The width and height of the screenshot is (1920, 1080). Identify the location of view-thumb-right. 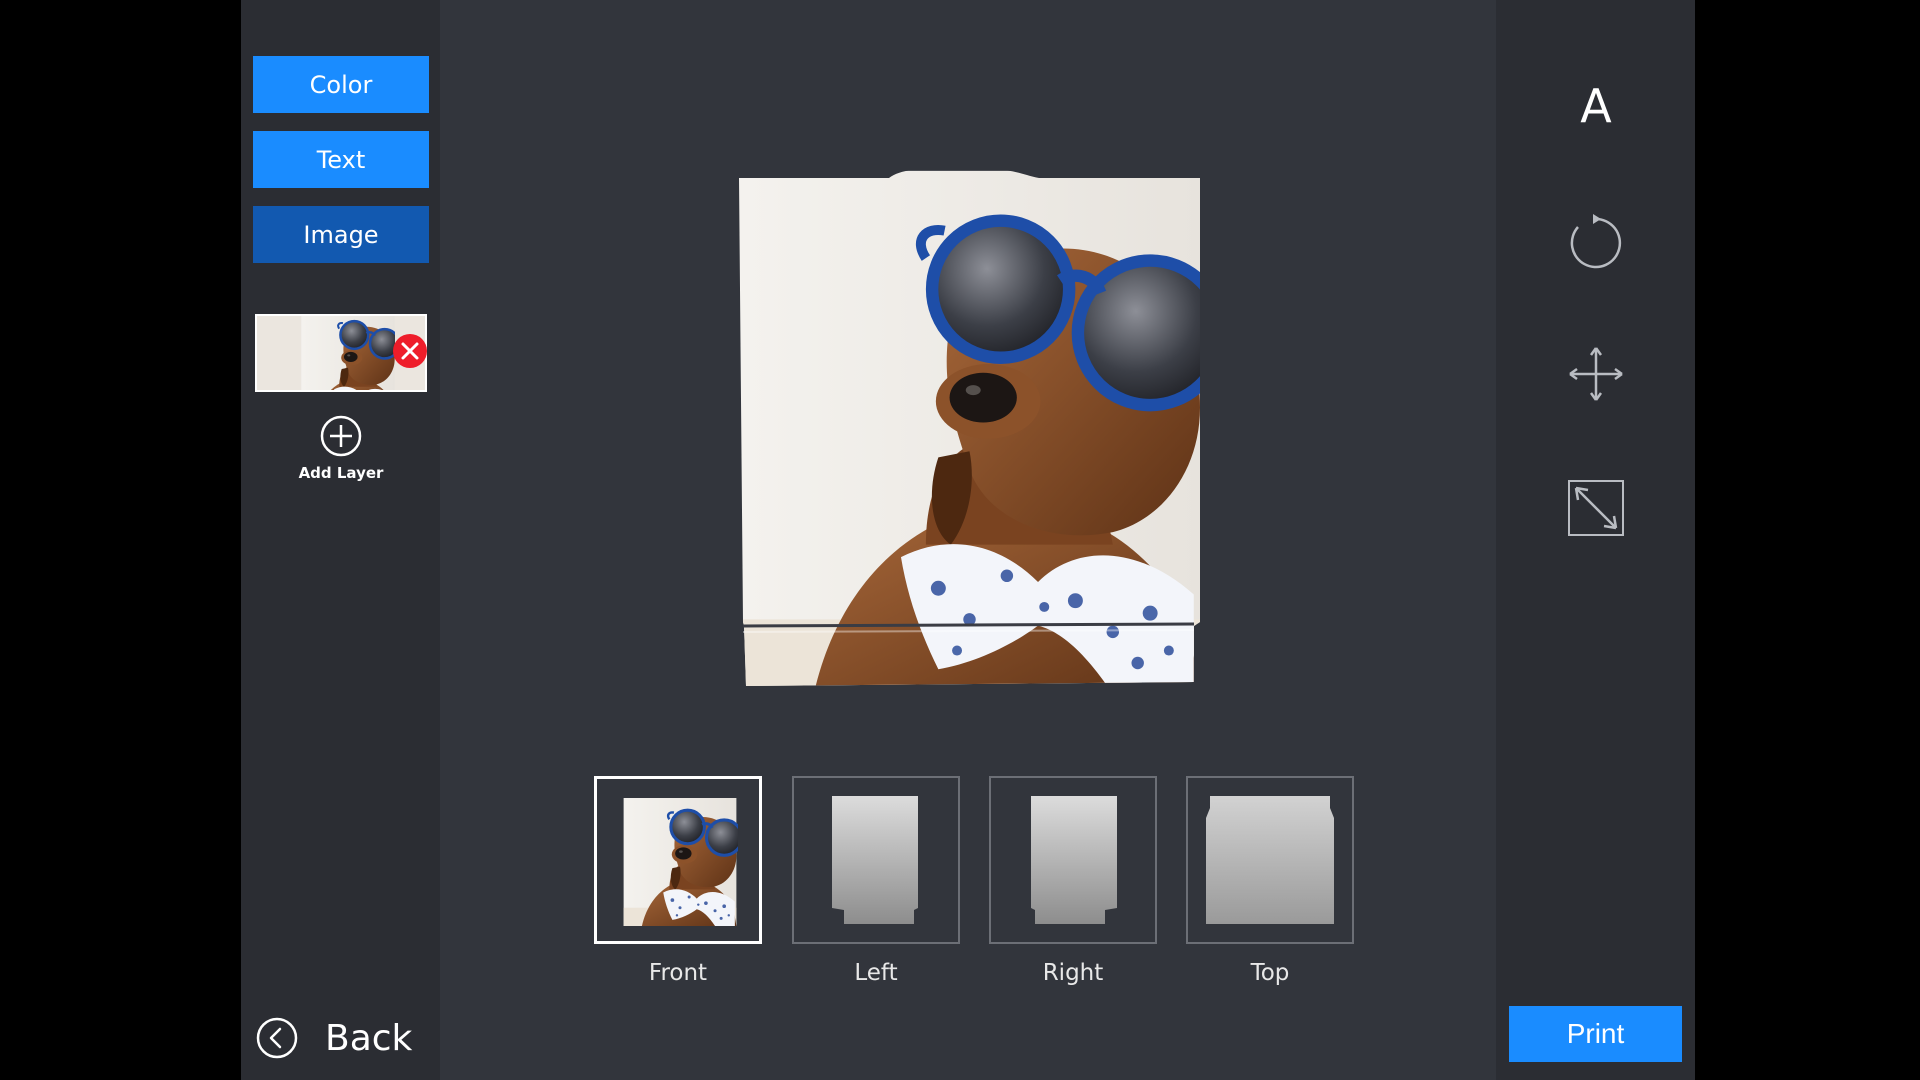
(1073, 860).